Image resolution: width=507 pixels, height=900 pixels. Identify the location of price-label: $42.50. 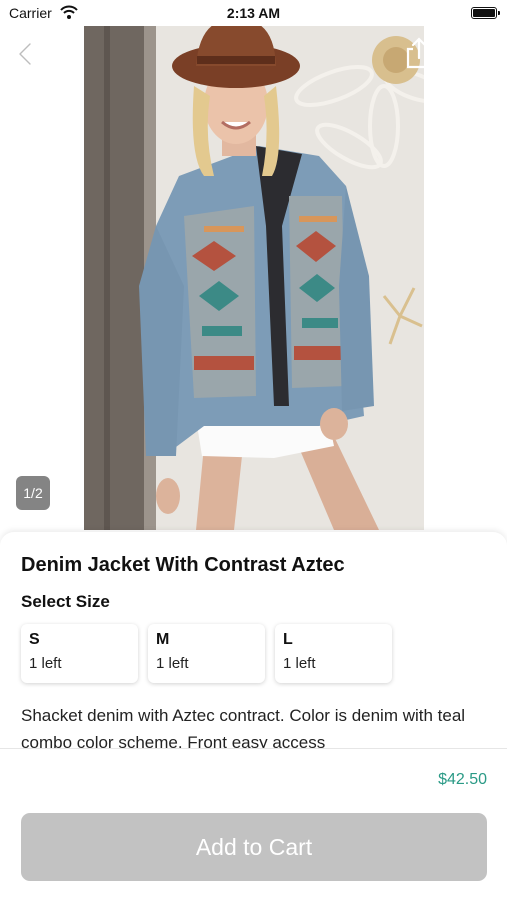
(462, 779).